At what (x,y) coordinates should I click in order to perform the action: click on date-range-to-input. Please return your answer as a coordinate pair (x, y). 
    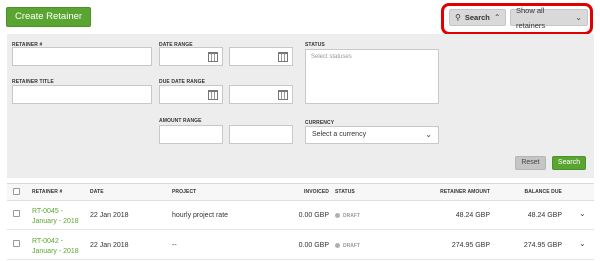
    Looking at the image, I should click on (261, 56).